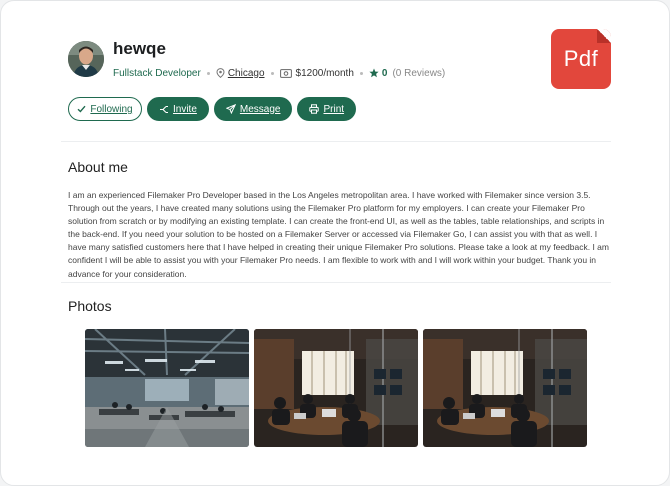  I want to click on profile-name: hewqe, so click(139, 48).